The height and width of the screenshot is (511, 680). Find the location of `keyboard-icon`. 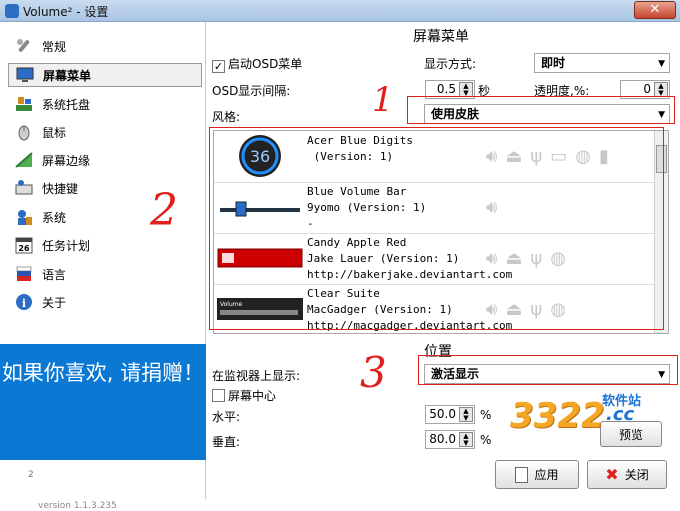

keyboard-icon is located at coordinates (24, 188).